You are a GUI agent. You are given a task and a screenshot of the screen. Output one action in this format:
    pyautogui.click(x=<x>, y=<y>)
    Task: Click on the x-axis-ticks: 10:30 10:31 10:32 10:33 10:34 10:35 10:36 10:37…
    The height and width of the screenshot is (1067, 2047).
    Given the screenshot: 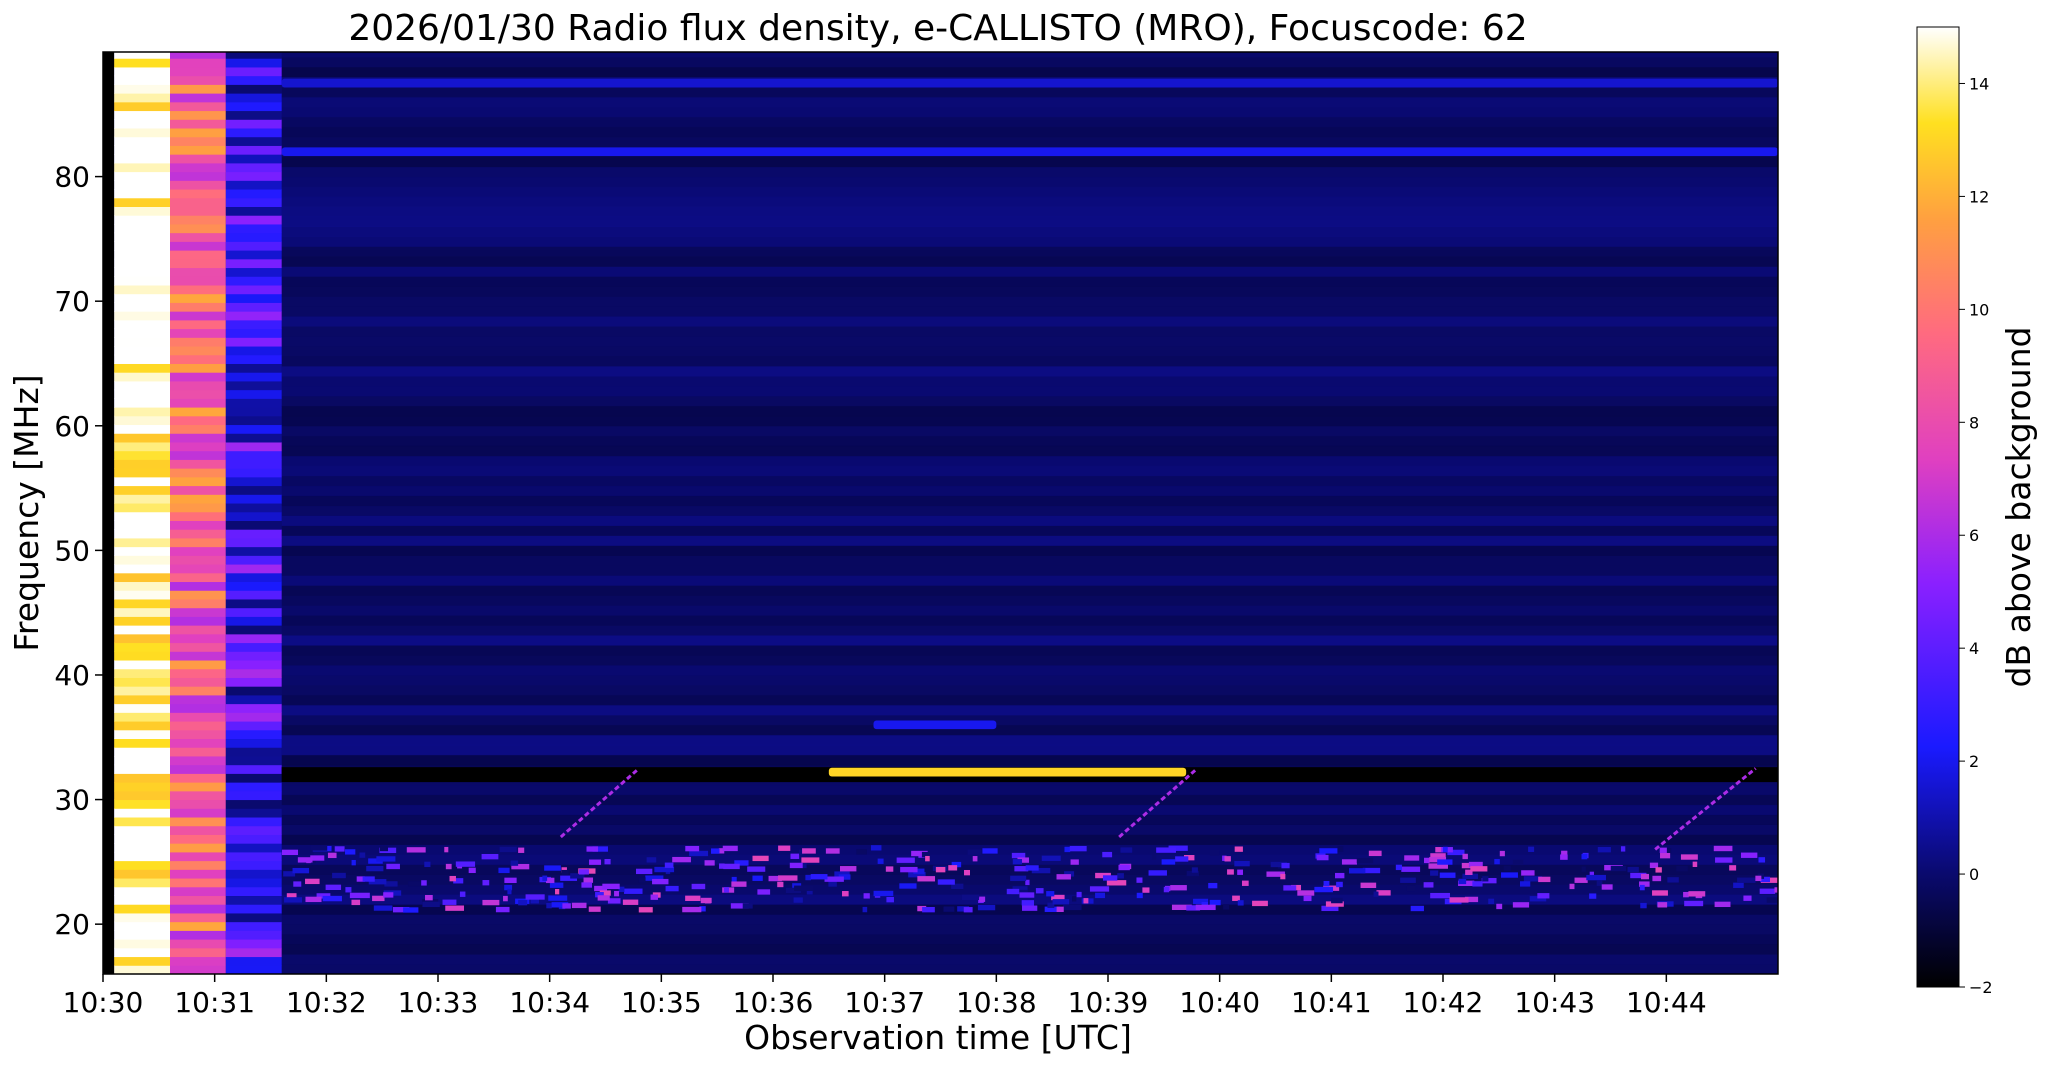 What is the action you would take?
    pyautogui.click(x=885, y=996)
    